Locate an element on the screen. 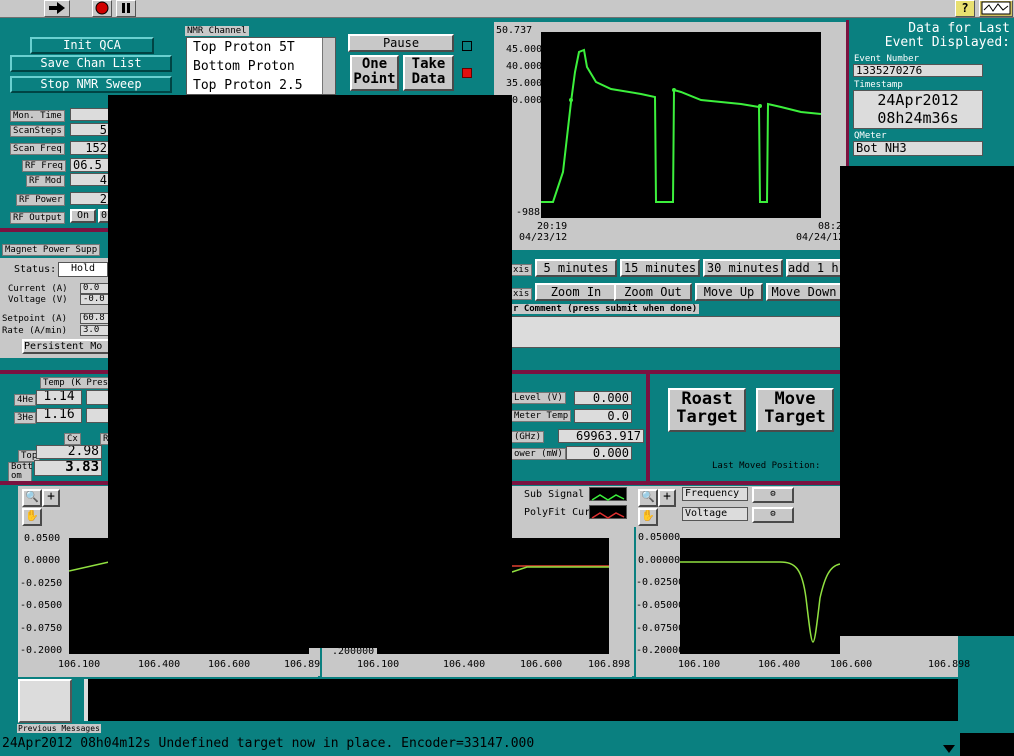 The width and height of the screenshot is (1014, 756). scan-steps-field: 5 is located at coordinates (90, 129).